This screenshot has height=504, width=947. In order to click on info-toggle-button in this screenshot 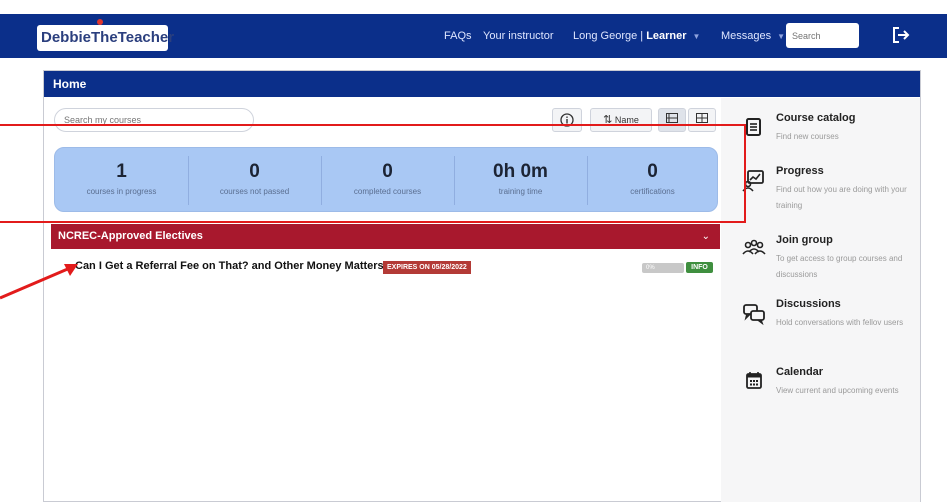, I will do `click(567, 120)`.